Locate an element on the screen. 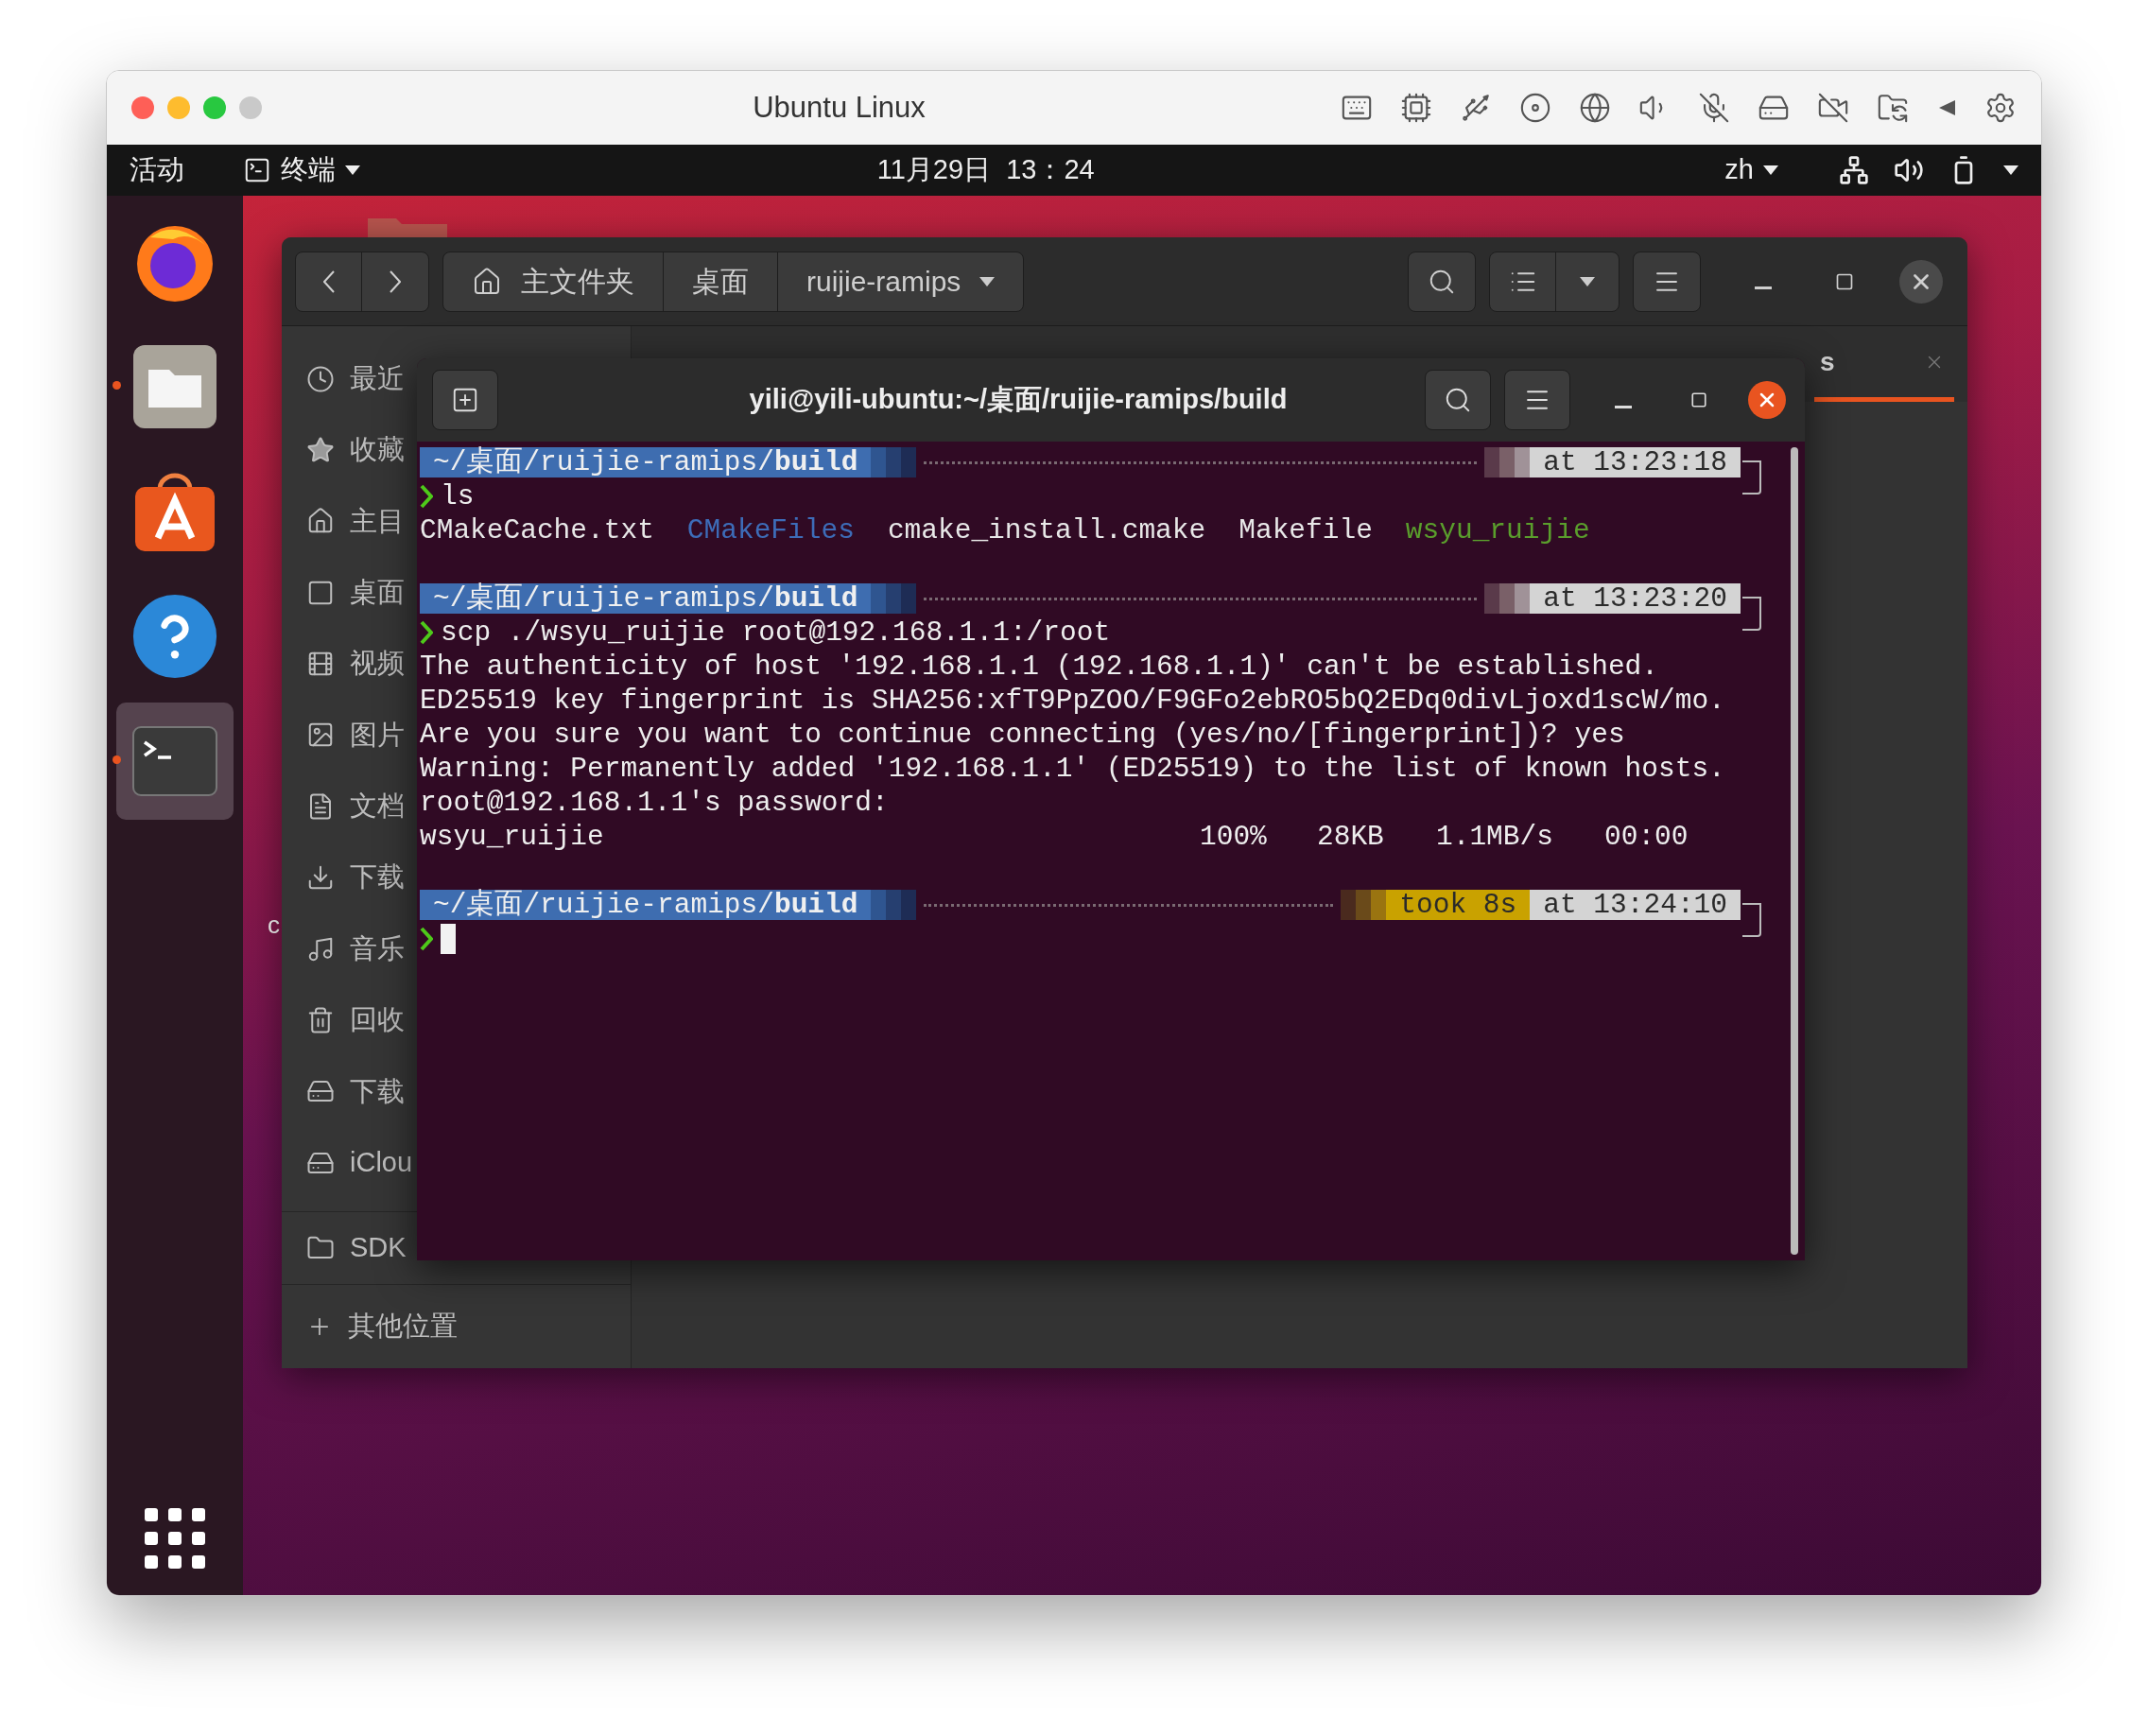 This screenshot has height=1736, width=2148. chip-icon is located at coordinates (1416, 108).